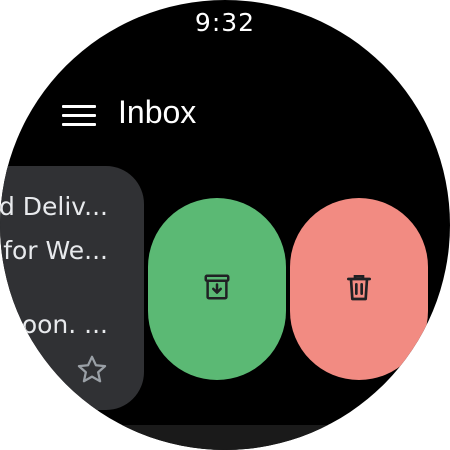 This screenshot has height=450, width=450. What do you see at coordinates (225, 22) in the screenshot?
I see `status-time: 9:32` at bounding box center [225, 22].